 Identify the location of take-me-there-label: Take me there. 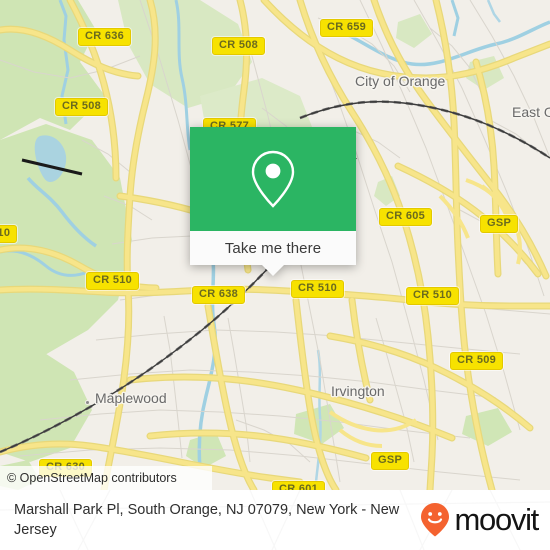
(273, 248).